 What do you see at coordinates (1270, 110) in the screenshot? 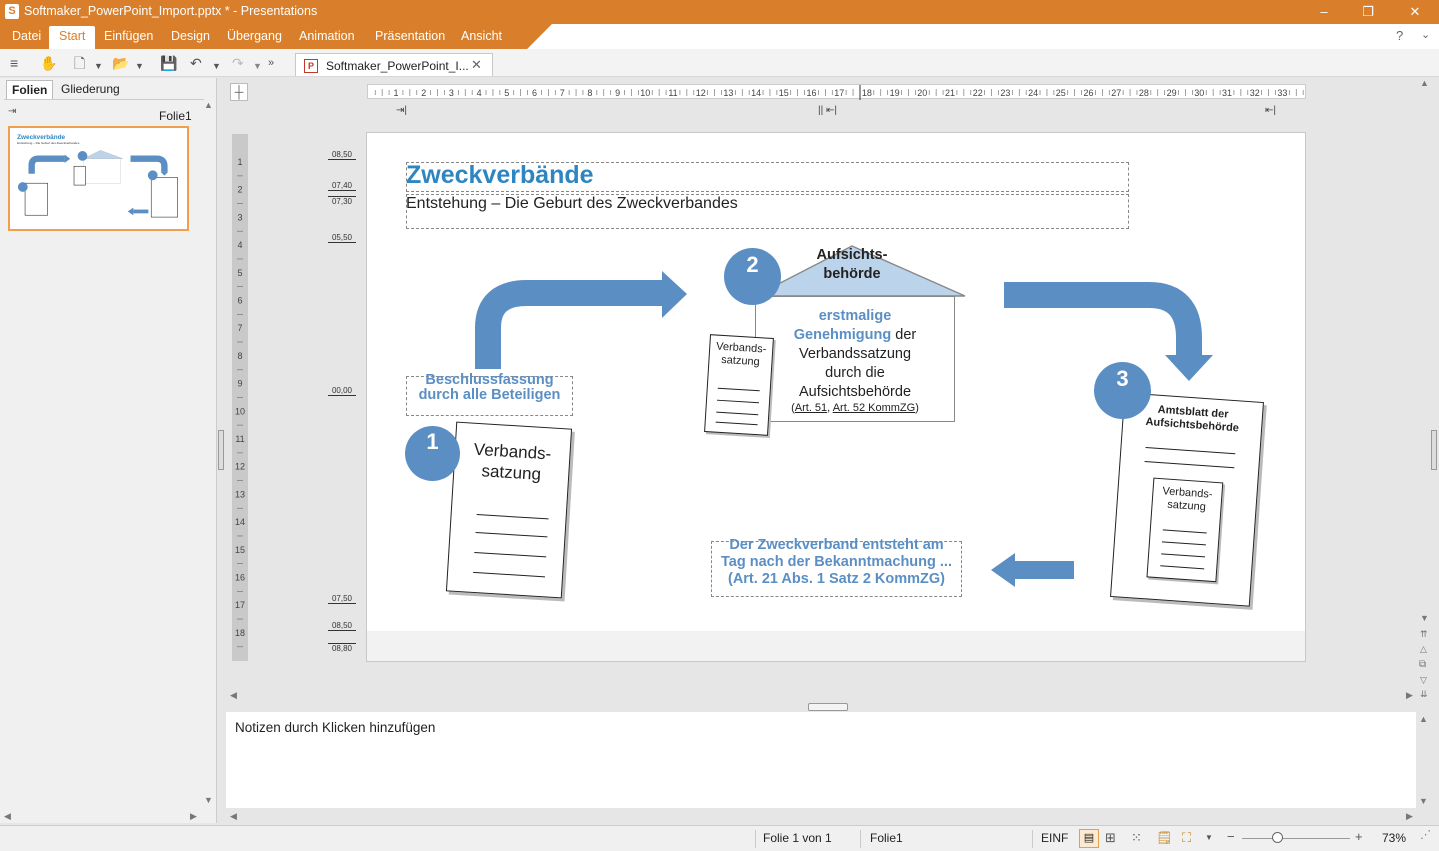
I see `tab-stop-marker: ⇤|` at bounding box center [1270, 110].